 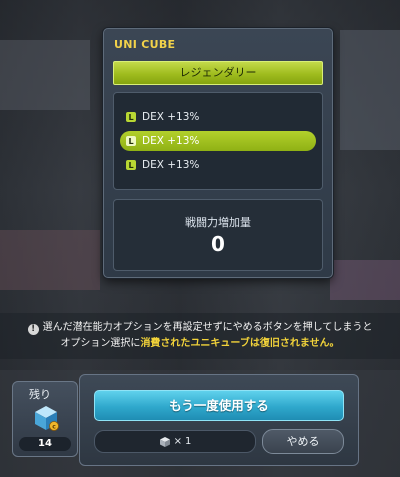 I want to click on option-line-2-selected: L DEX +13%, so click(x=218, y=141).